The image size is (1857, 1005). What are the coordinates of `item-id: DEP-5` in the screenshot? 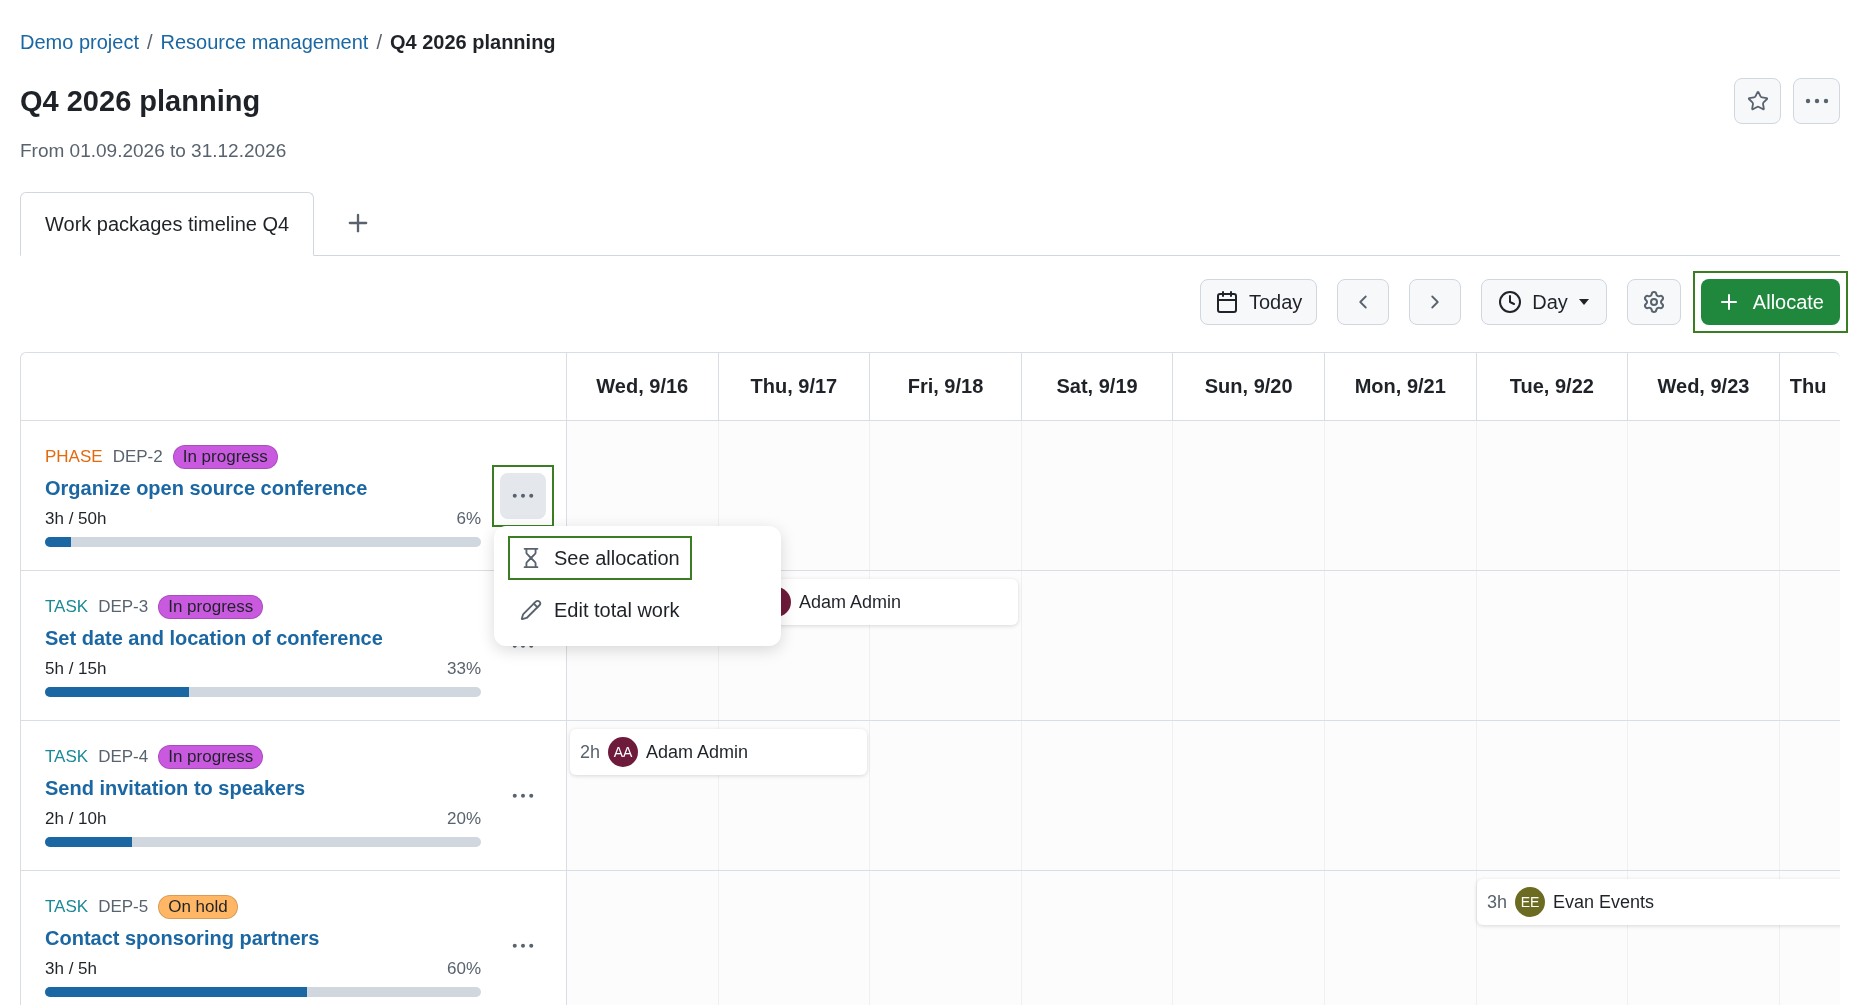 It's located at (123, 906).